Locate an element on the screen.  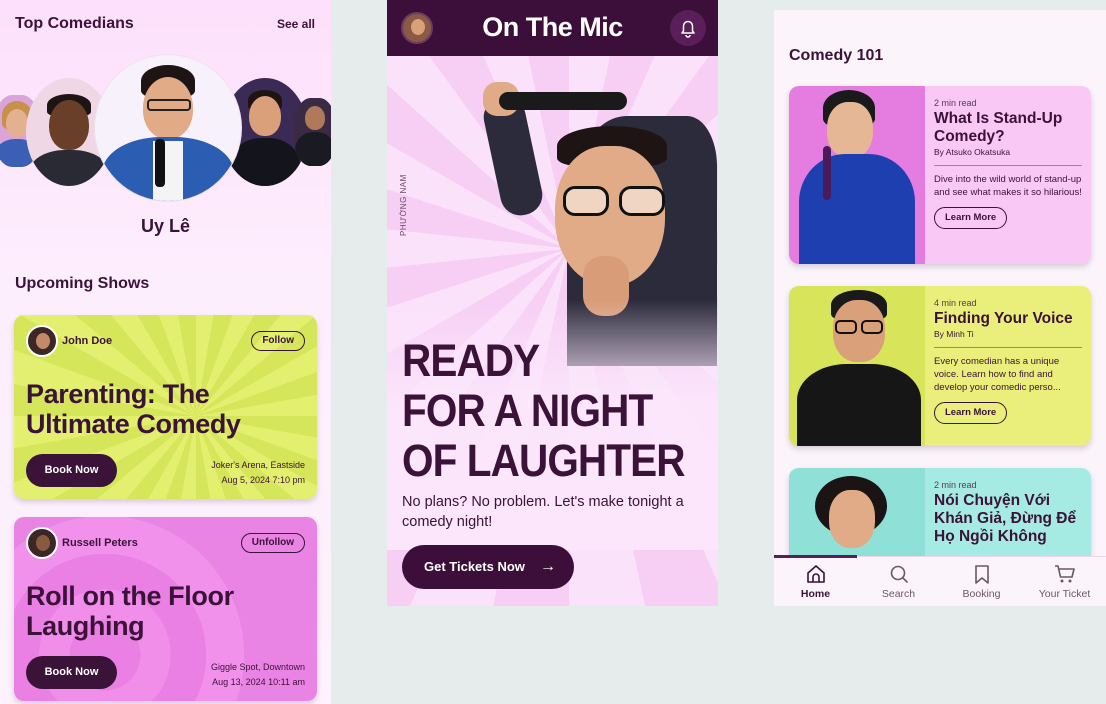
tab-booking: Booking is located at coordinates (981, 581).